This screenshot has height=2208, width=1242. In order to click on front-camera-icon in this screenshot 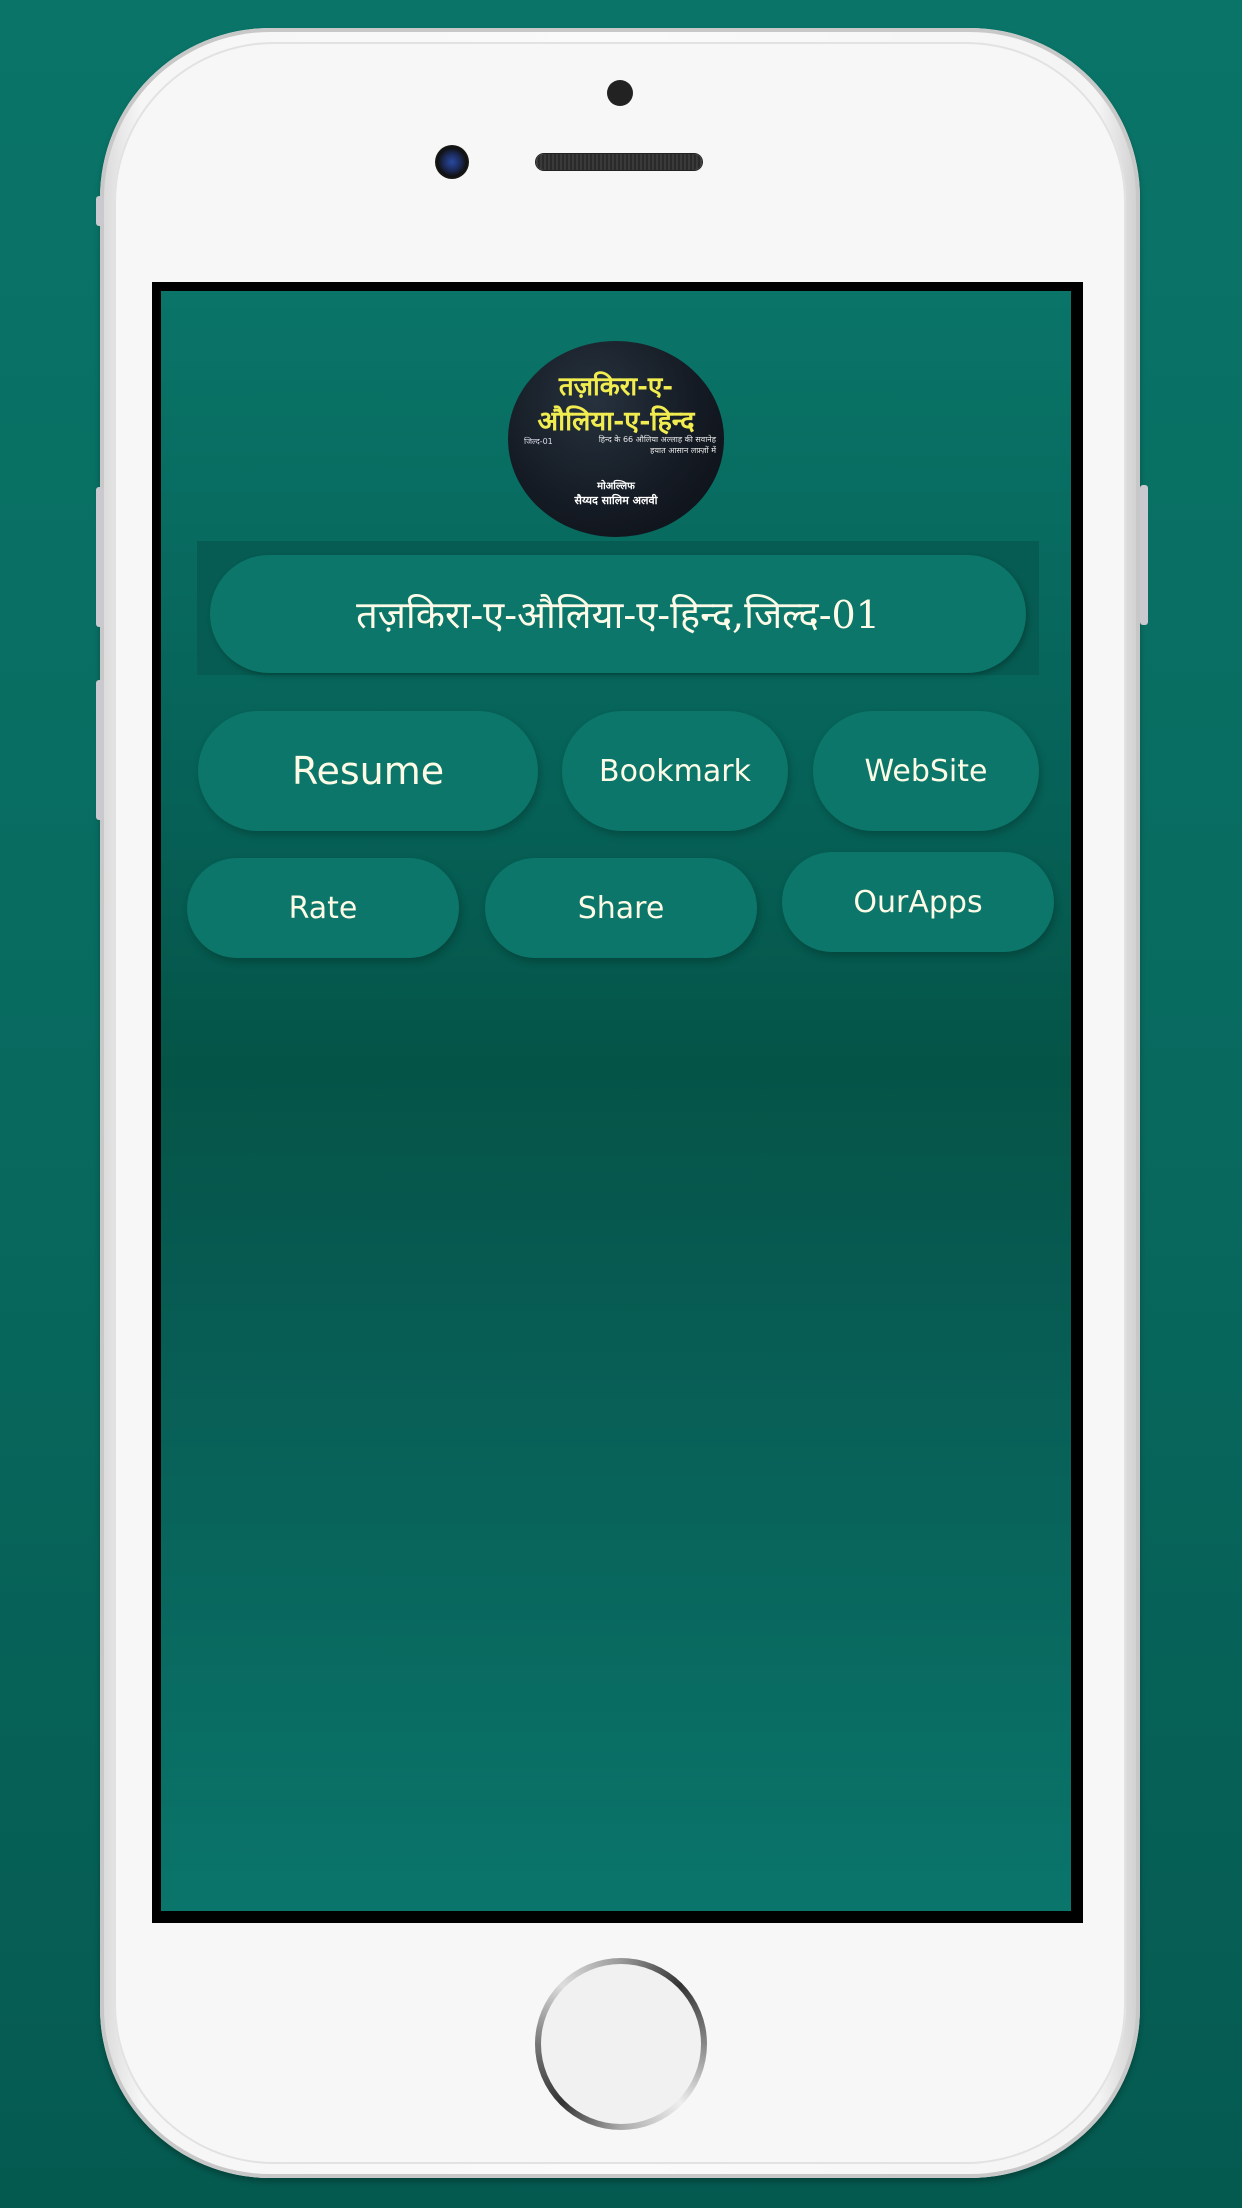, I will do `click(452, 162)`.